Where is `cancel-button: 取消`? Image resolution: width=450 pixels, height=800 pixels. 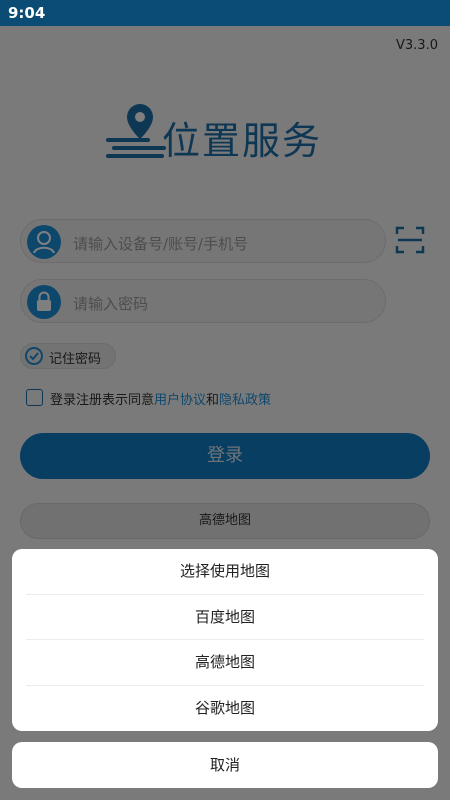 cancel-button: 取消 is located at coordinates (225, 765).